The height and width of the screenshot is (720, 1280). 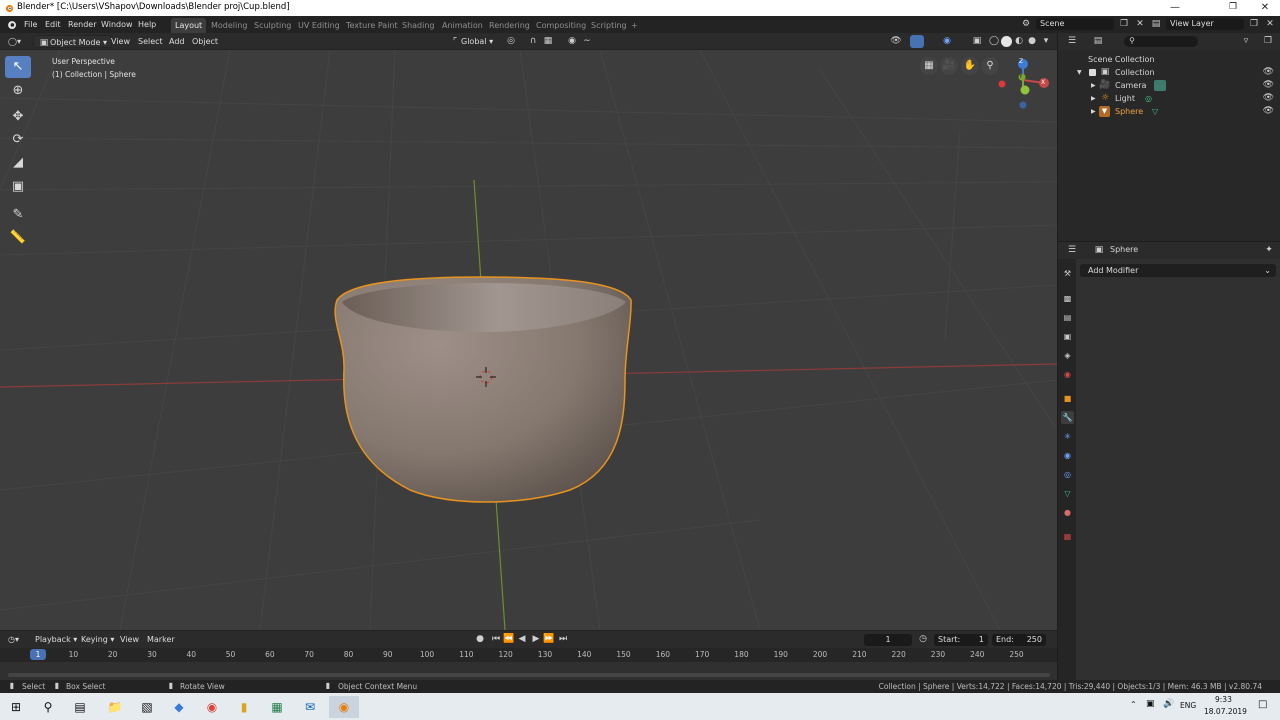 What do you see at coordinates (115, 707) in the screenshot?
I see `file-explorer-icon: 📁` at bounding box center [115, 707].